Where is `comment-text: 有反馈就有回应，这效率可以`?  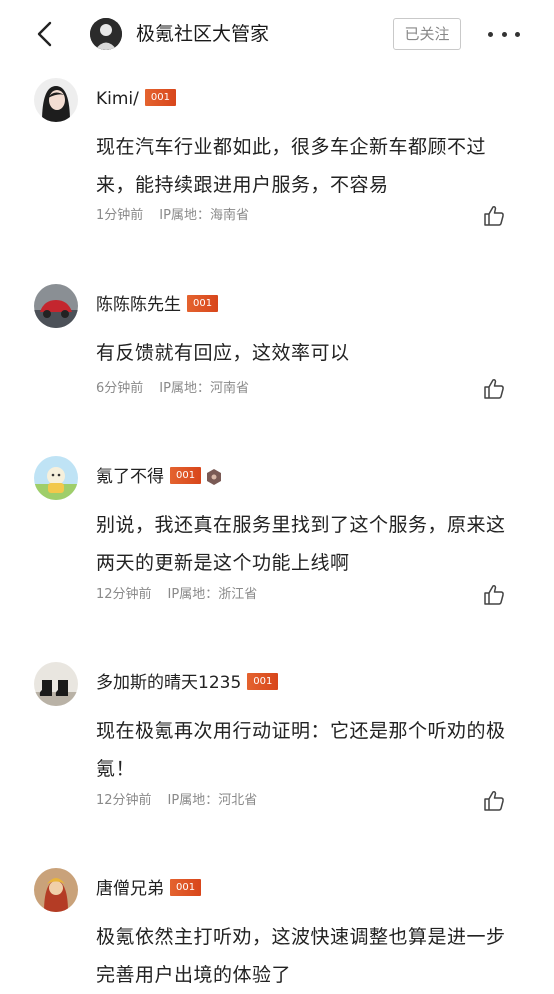
comment-text: 有反馈就有回应，这效率可以 is located at coordinates (223, 353).